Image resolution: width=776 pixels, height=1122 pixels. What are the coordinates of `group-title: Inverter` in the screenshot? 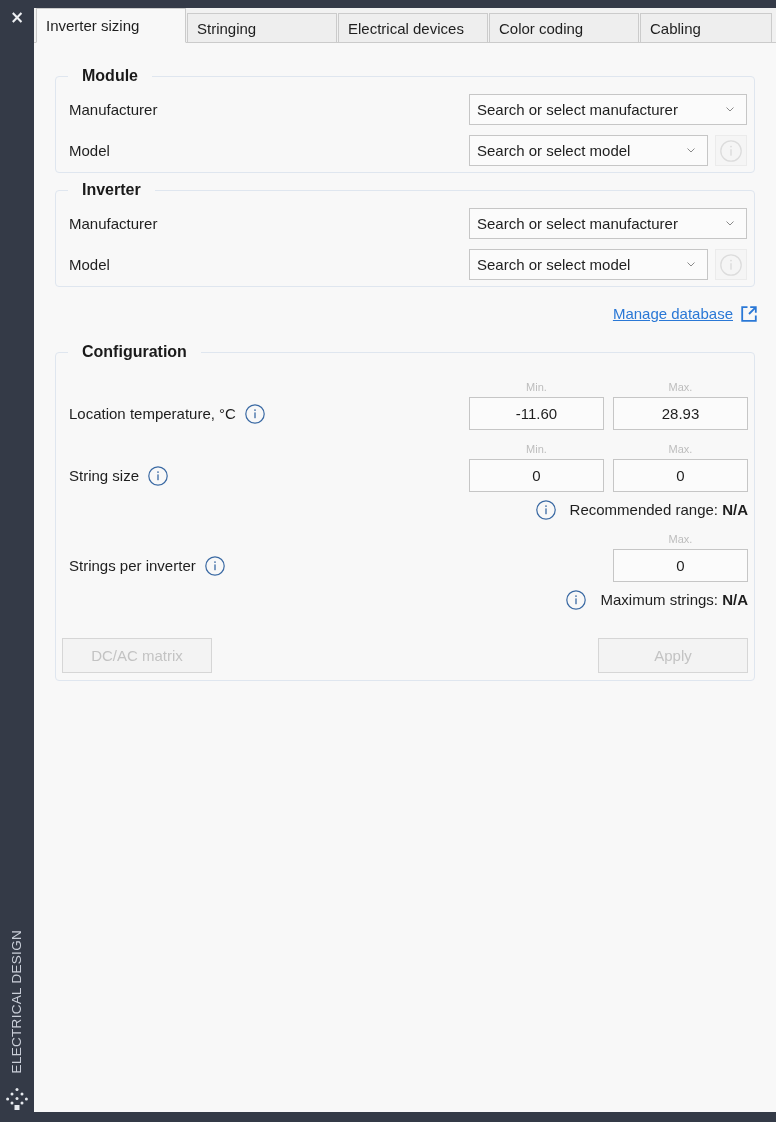 It's located at (111, 190).